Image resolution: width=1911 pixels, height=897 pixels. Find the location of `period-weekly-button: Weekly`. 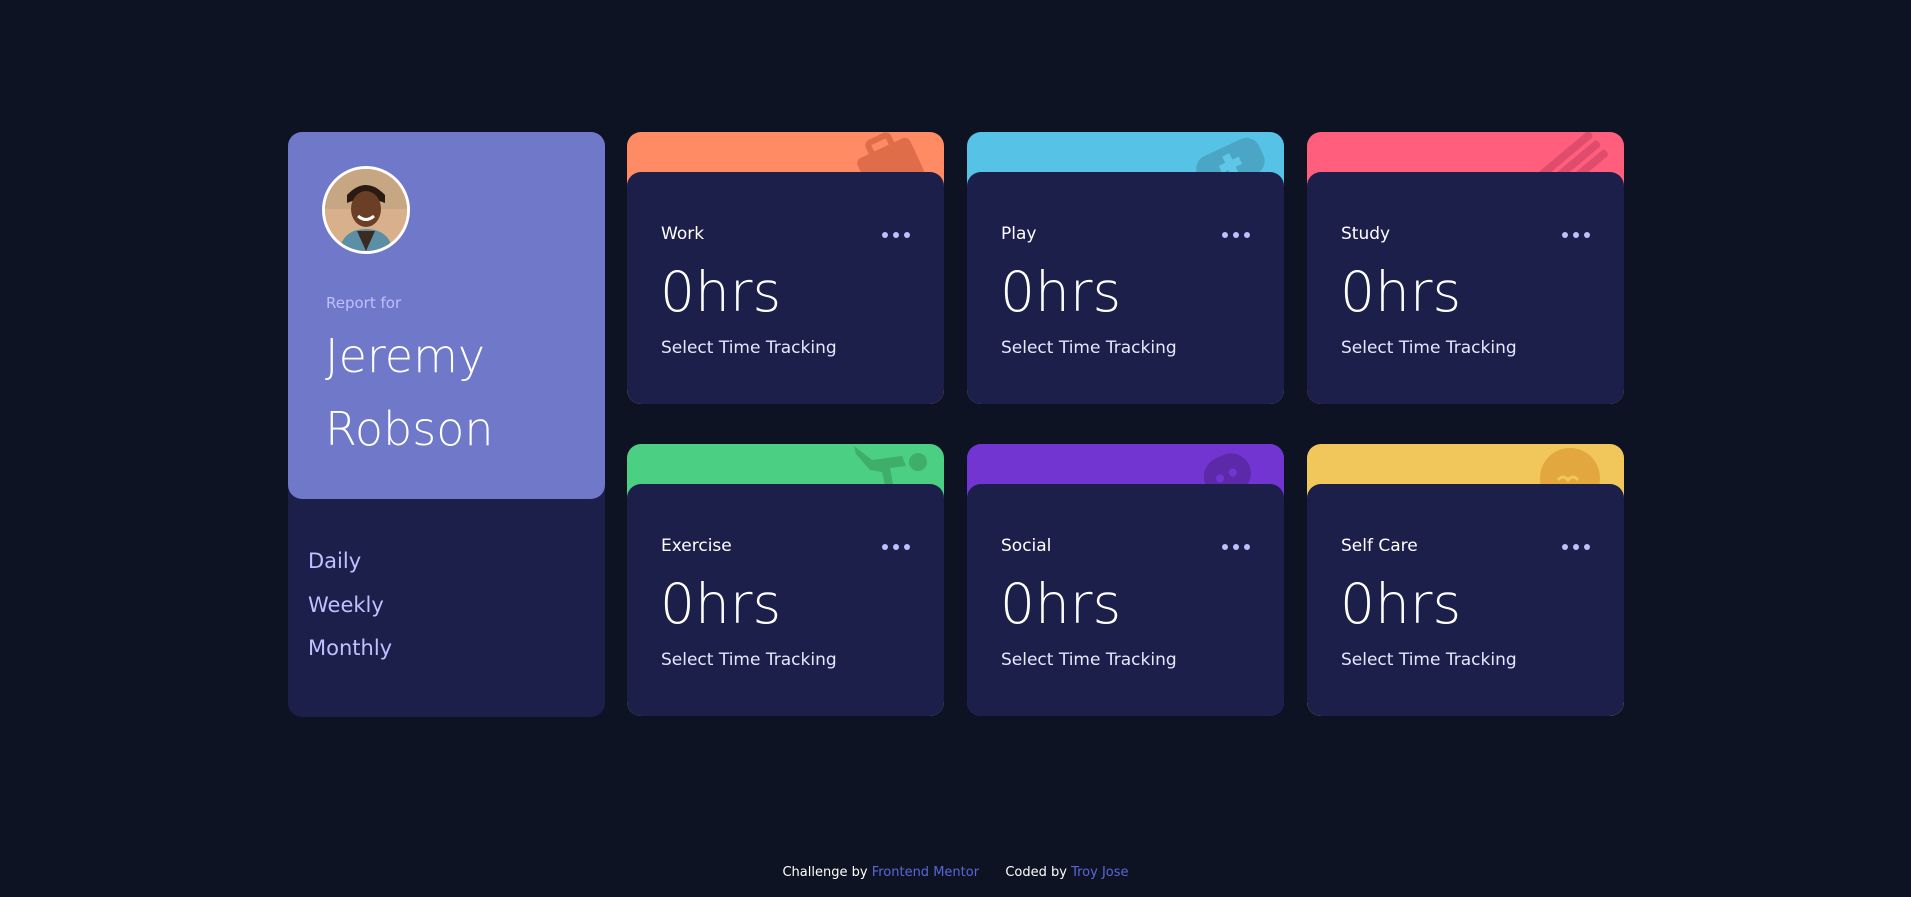

period-weekly-button: Weekly is located at coordinates (350, 606).